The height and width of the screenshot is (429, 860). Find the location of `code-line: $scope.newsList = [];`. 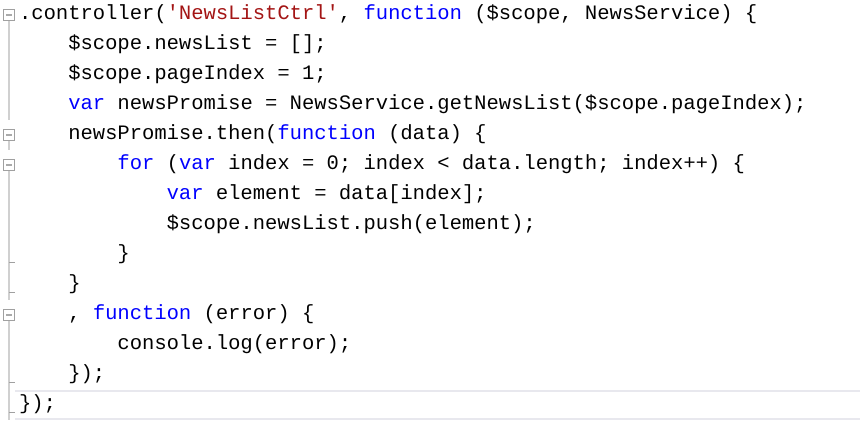

code-line: $scope.newsList = []; is located at coordinates (197, 45).